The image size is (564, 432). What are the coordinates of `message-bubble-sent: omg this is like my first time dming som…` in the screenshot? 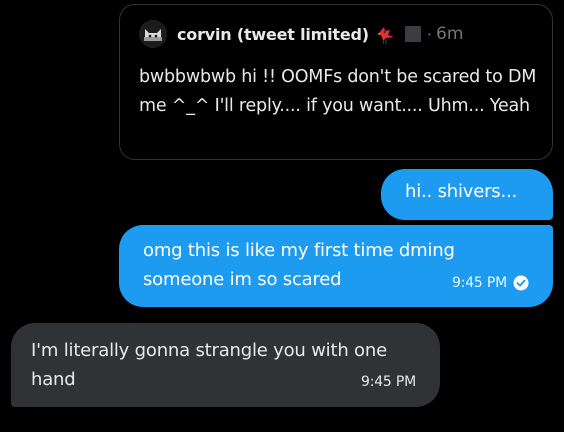 It's located at (336, 266).